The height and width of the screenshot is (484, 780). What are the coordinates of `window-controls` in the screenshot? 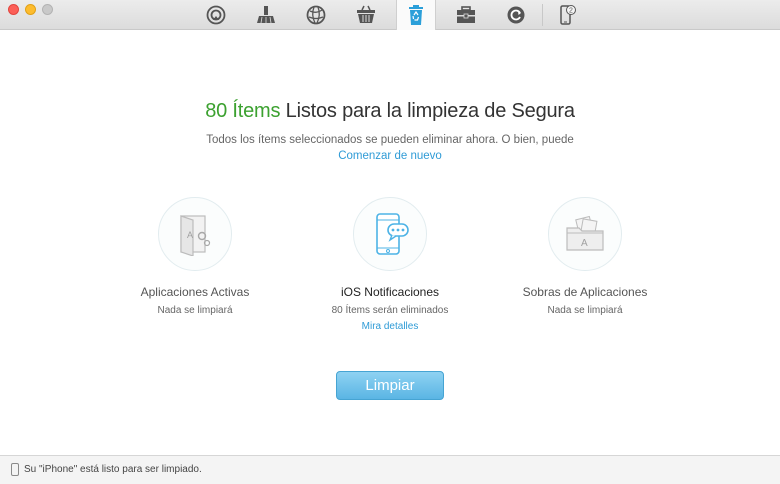 It's located at (30, 9).